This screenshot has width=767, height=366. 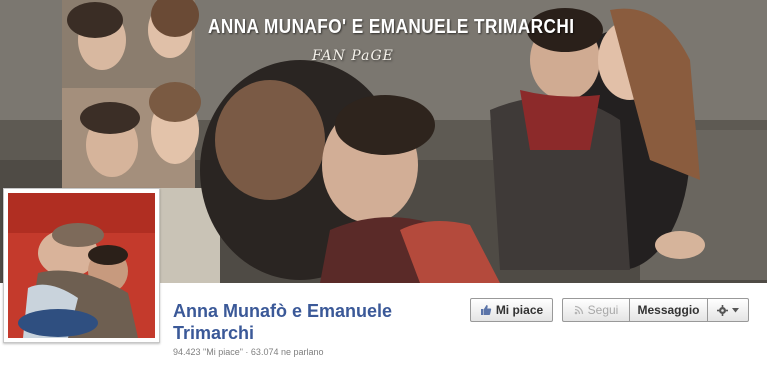 I want to click on page-title: Anna Munafò e Emanuele Trimarchi, so click(x=318, y=322).